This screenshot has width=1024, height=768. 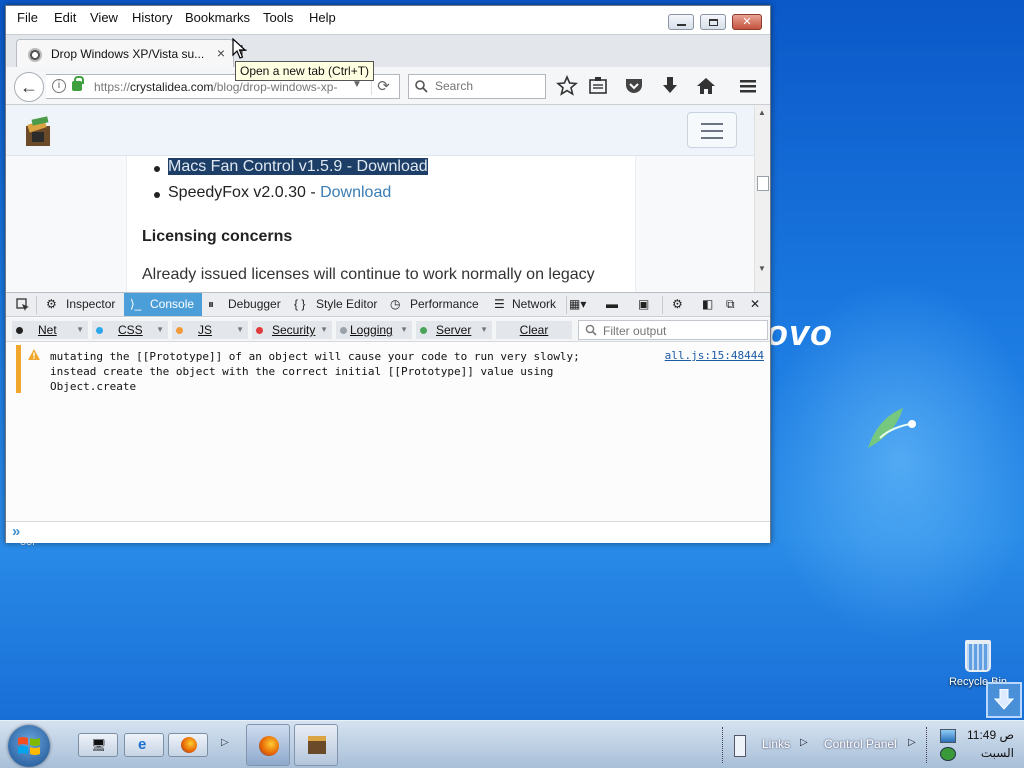 I want to click on grid-dropdown-icon: ▦▾, so click(x=578, y=304).